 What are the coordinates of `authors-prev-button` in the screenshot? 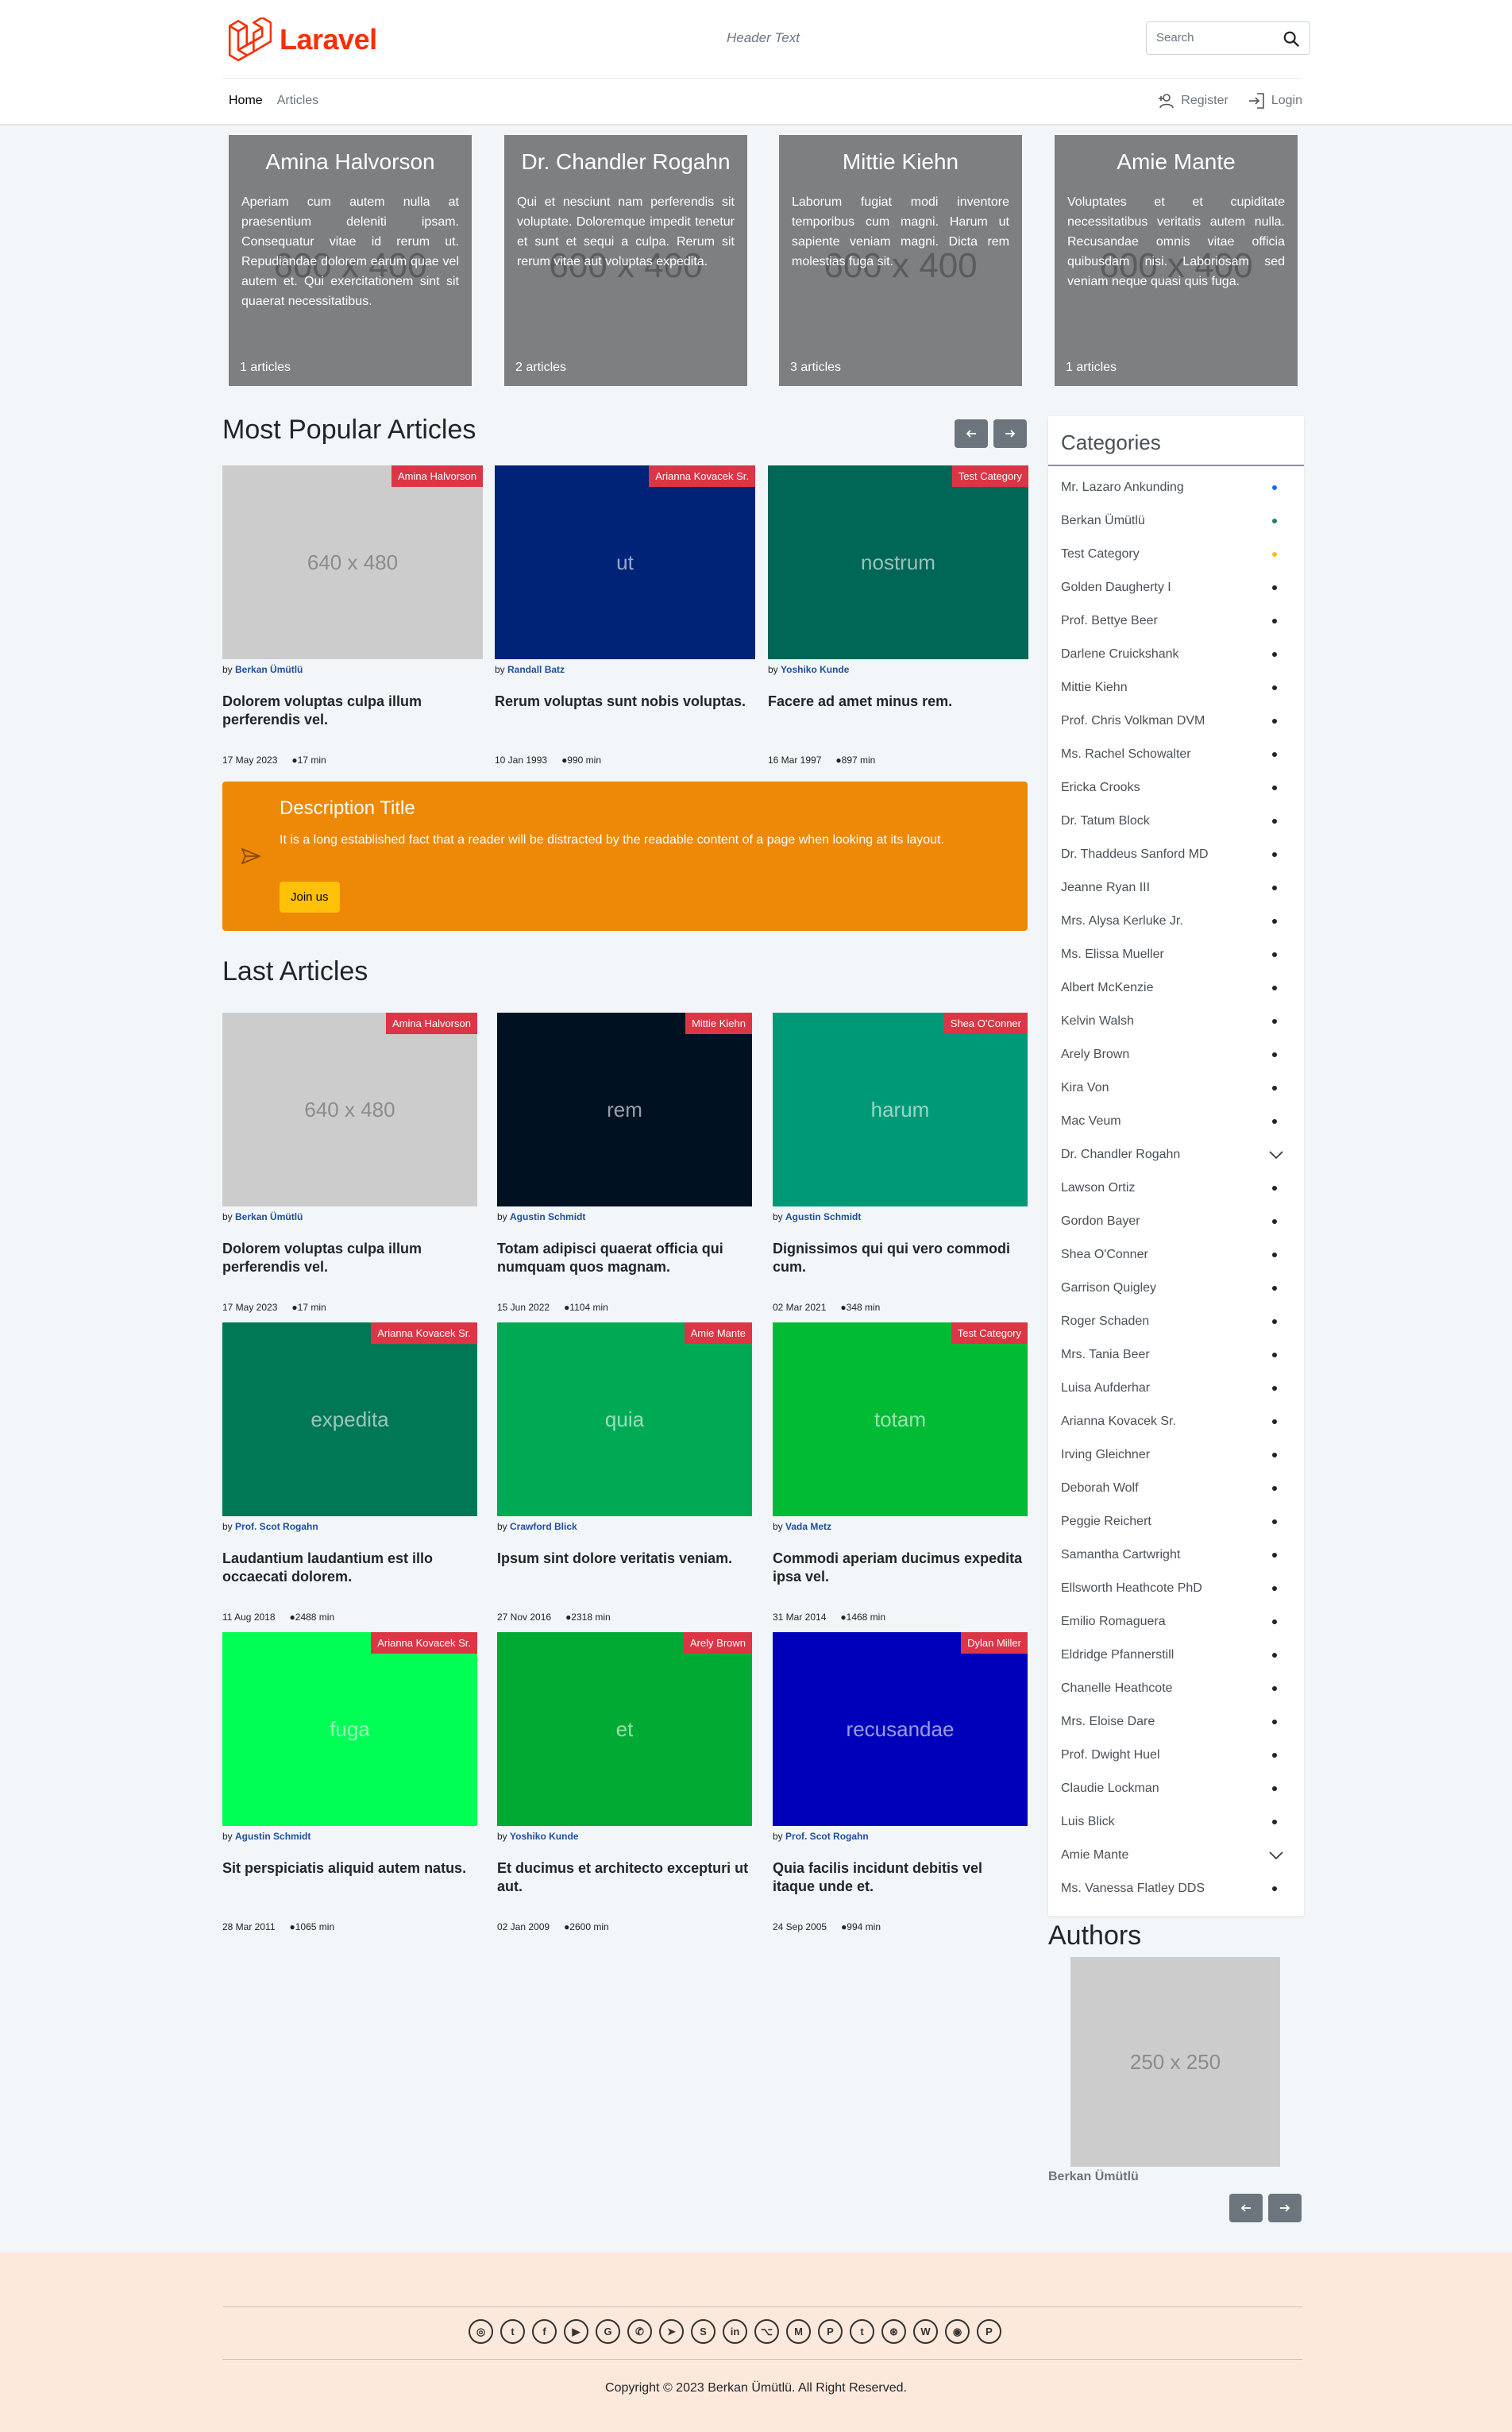 It's located at (1246, 2208).